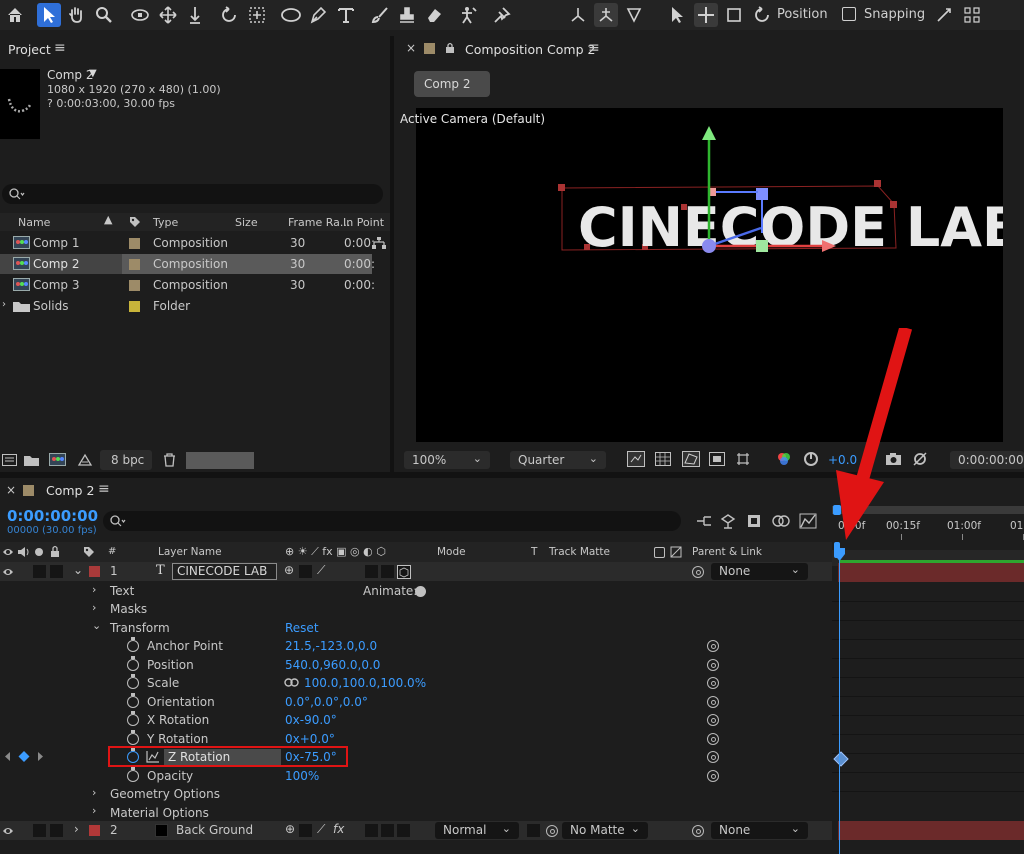  I want to click on type-tool-icon, so click(346, 15).